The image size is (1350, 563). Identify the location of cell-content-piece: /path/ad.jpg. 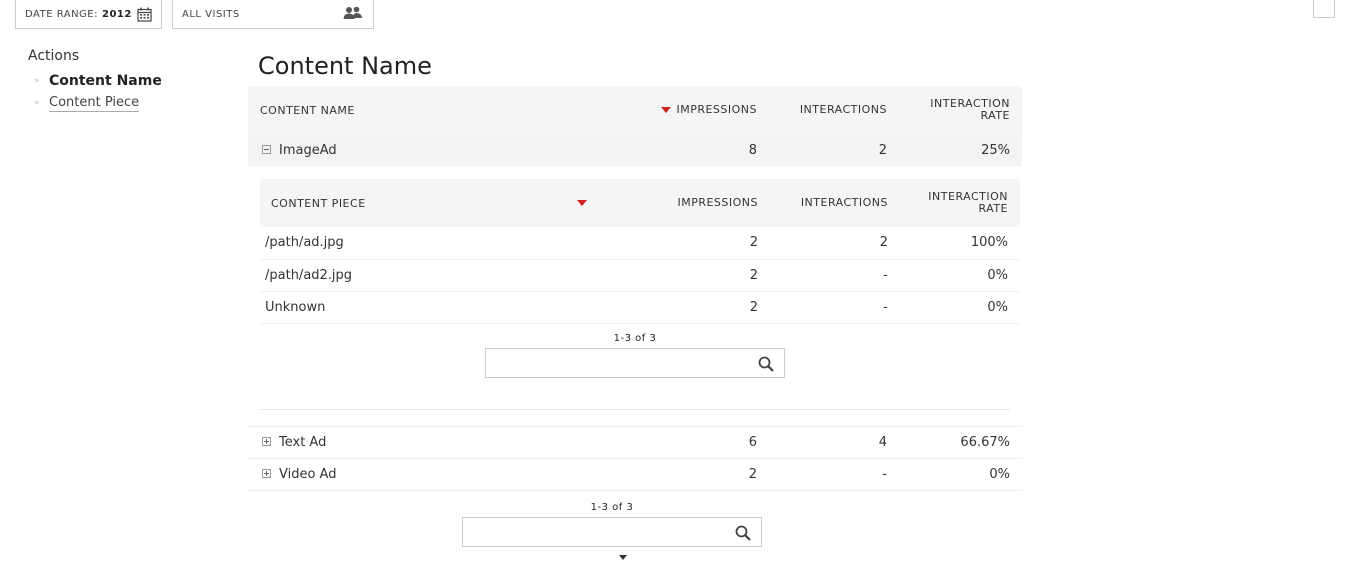
(444, 243).